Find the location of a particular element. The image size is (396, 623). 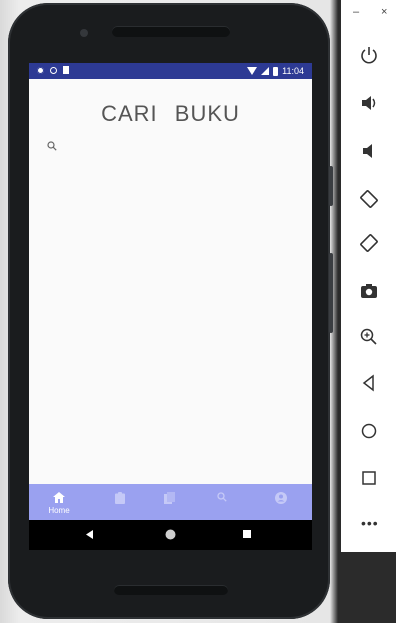

camera-icon is located at coordinates (369, 291).